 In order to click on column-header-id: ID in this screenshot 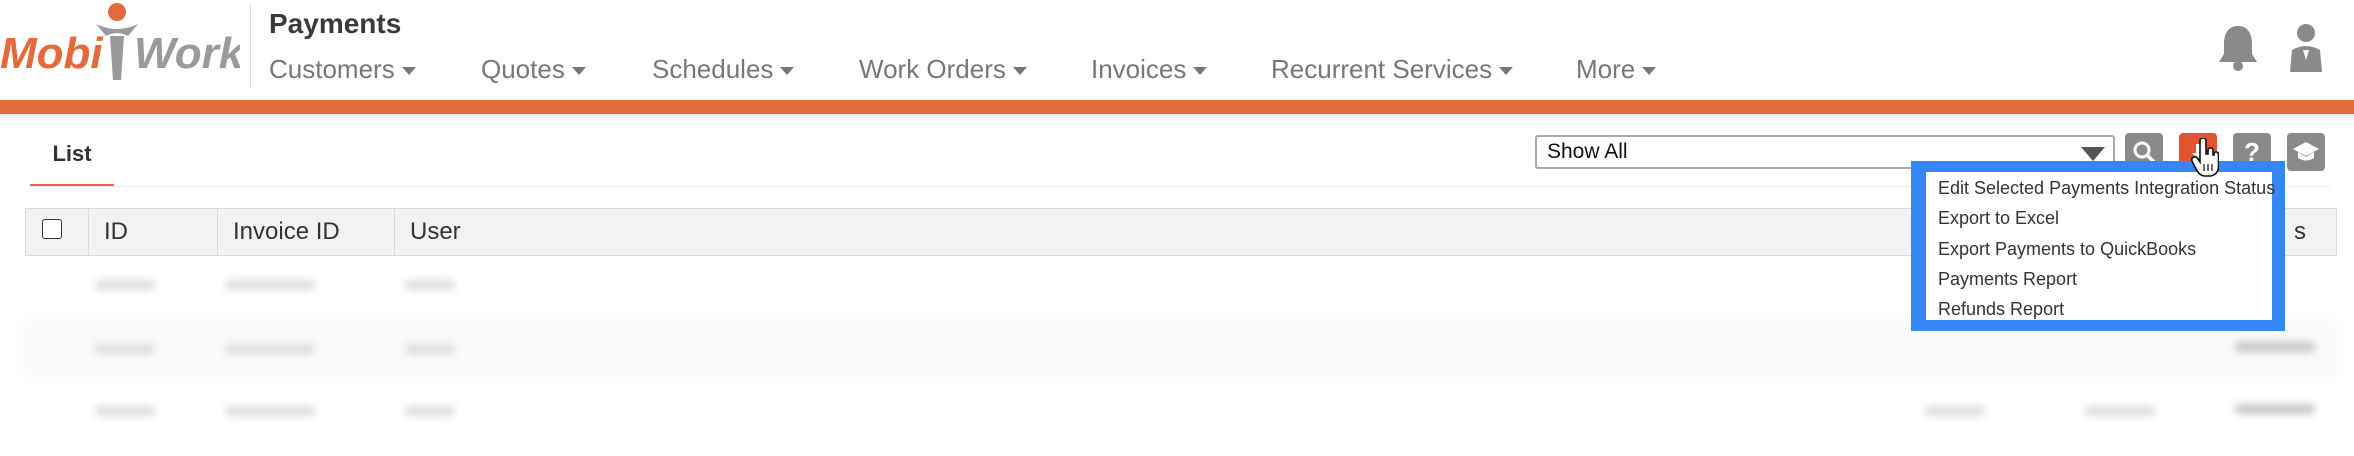, I will do `click(116, 232)`.